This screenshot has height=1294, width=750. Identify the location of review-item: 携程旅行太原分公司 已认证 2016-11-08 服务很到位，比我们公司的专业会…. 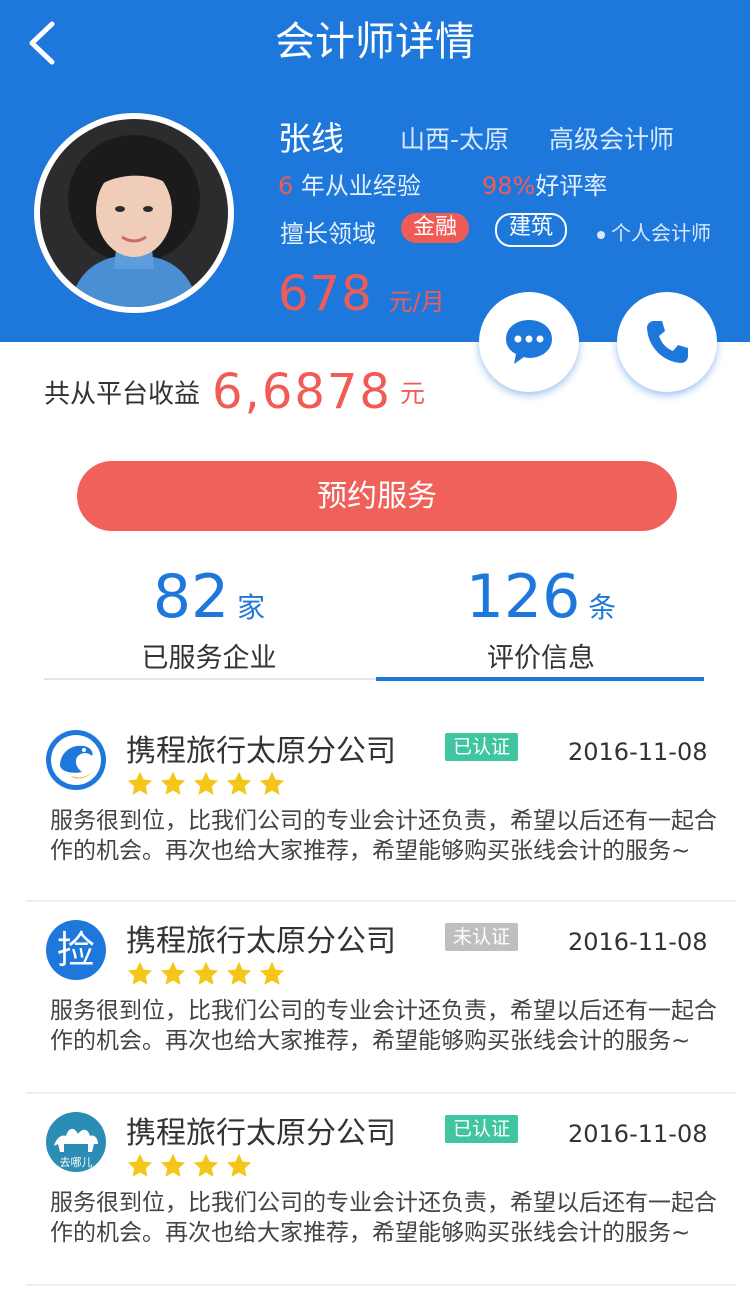
(381, 807).